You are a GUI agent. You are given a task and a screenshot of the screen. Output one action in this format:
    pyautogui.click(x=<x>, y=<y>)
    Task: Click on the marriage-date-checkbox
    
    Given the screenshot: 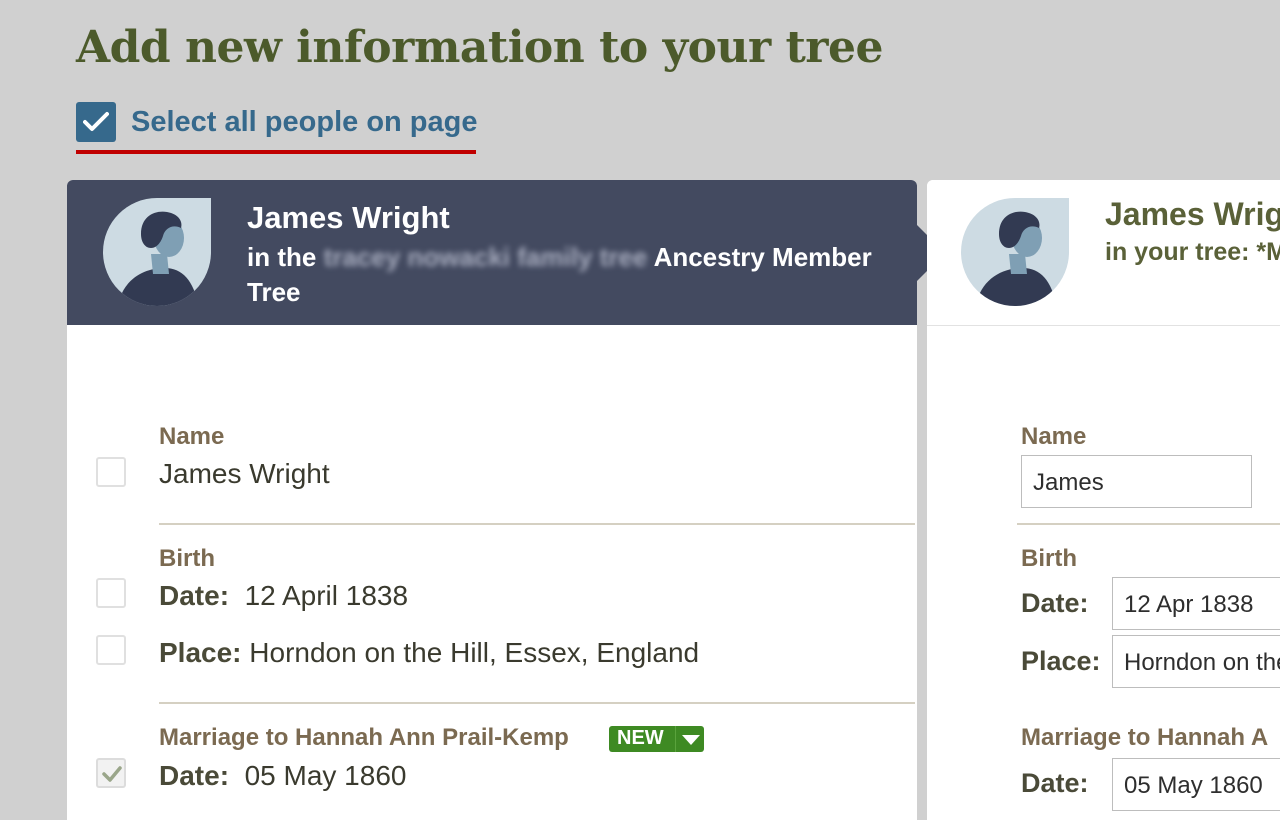 What is the action you would take?
    pyautogui.click(x=111, y=773)
    